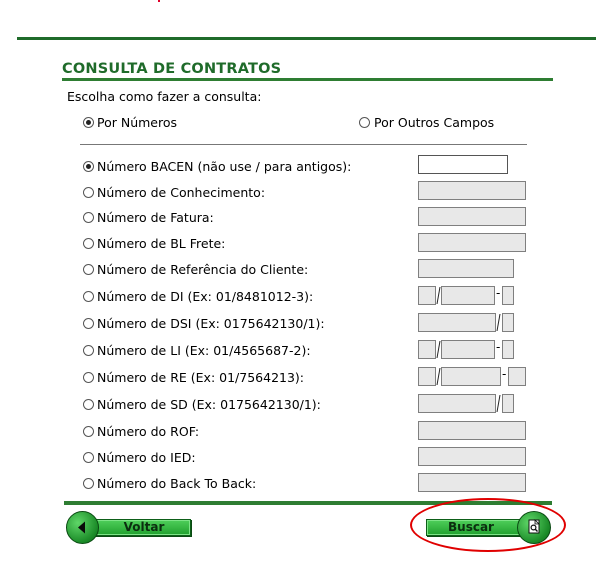 This screenshot has width=596, height=579. Describe the element at coordinates (88, 217) in the screenshot. I see `radio-numero-fatura` at that location.